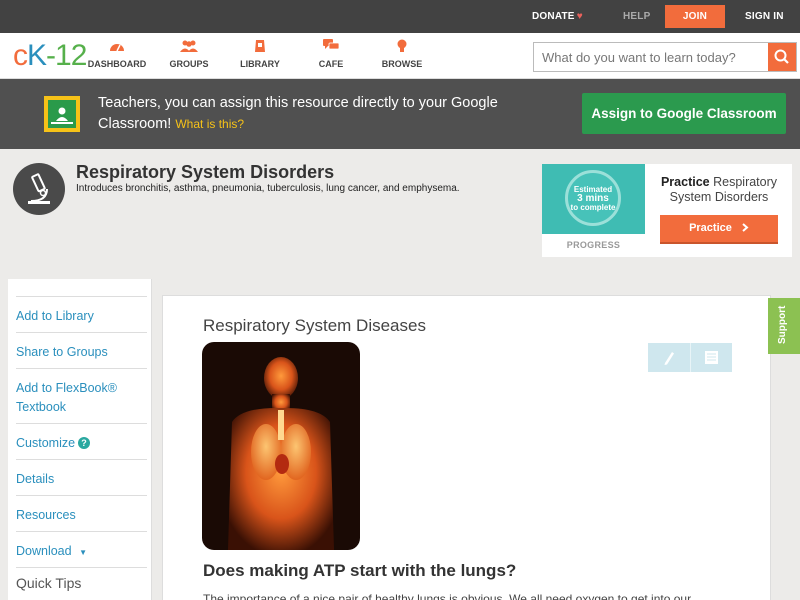 The image size is (800, 600). Describe the element at coordinates (62, 114) in the screenshot. I see `google-classroom-icon` at that location.